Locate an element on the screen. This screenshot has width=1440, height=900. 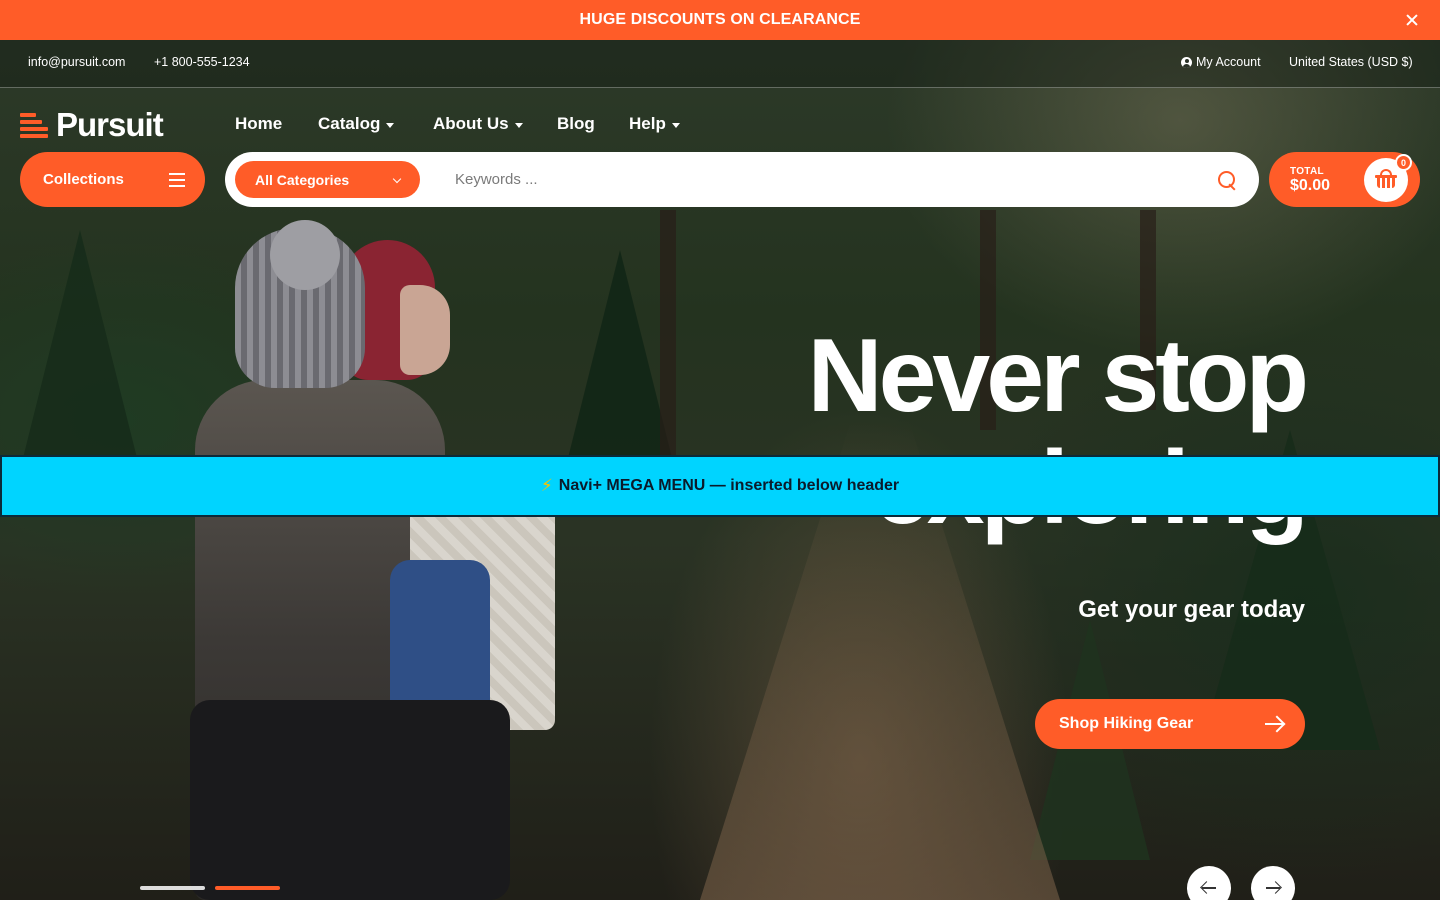
announcement-bar: HUGE DISCOUNTS ON CLEARANCE is located at coordinates (720, 20).